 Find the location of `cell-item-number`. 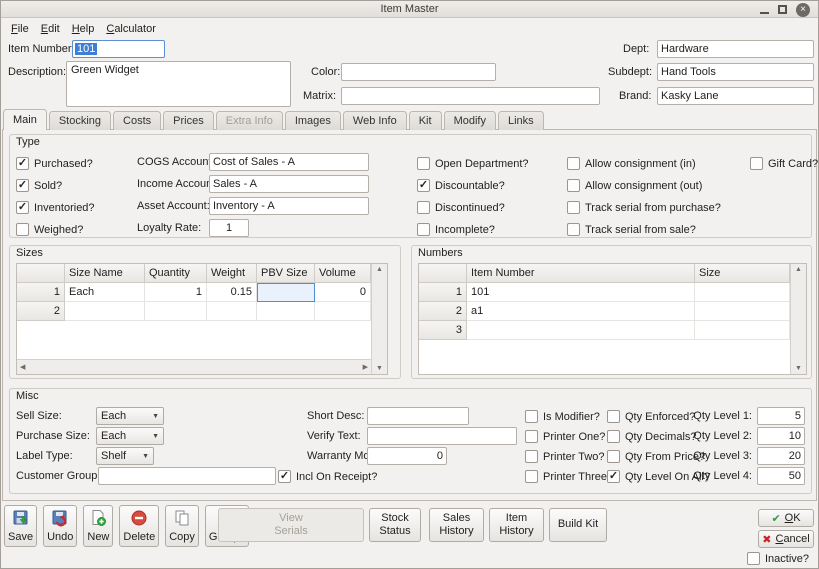

cell-item-number is located at coordinates (581, 330).